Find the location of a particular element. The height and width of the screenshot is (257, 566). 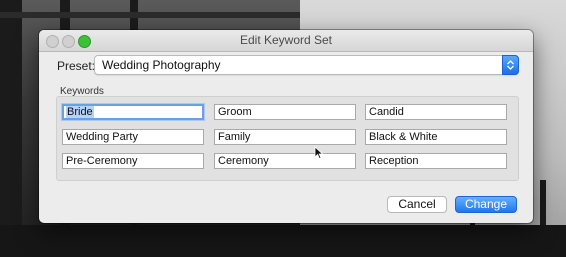

preset-label: Preset: is located at coordinates (76, 66).